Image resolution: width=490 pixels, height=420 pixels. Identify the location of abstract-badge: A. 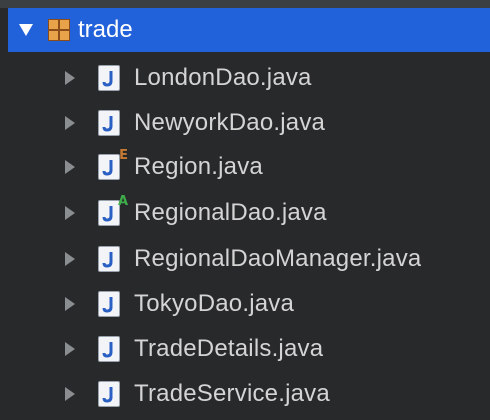
(122, 201).